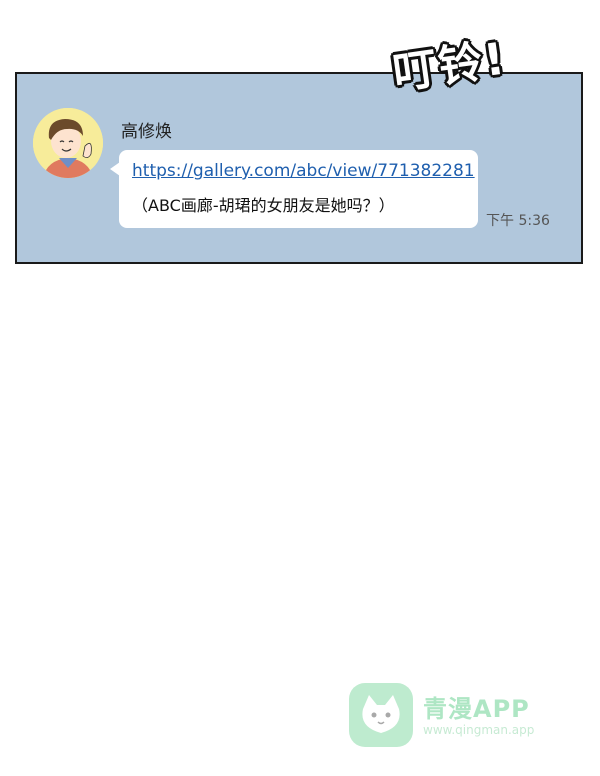 The width and height of the screenshot is (600, 776). I want to click on message-text: （ABC画廊-胡珺的女朋友是她吗？）, so click(263, 205).